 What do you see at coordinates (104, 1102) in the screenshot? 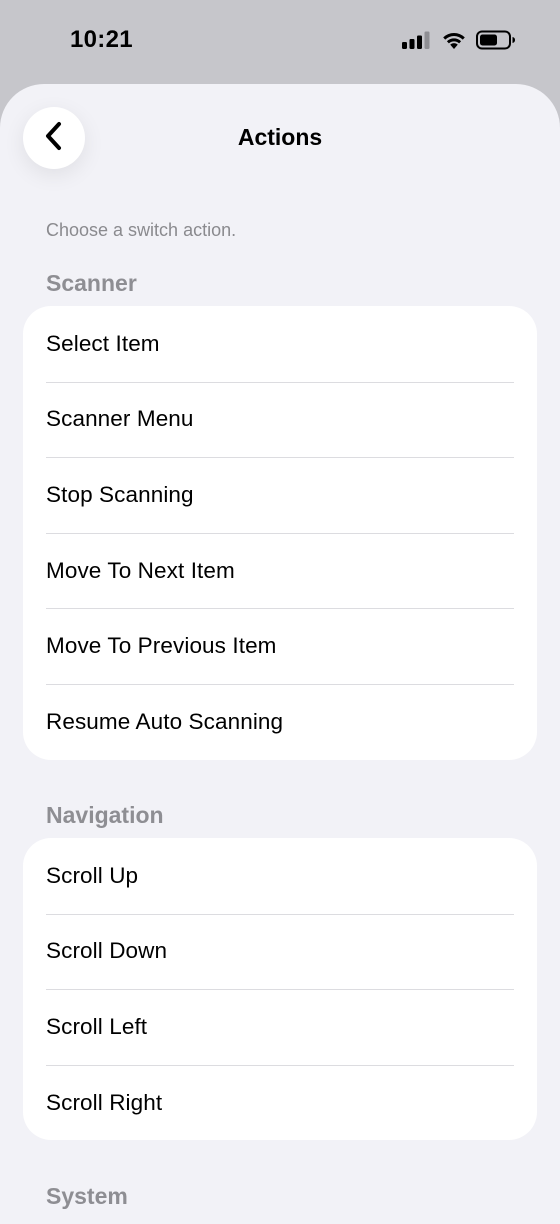
I see `list-item-label: Scroll Right` at bounding box center [104, 1102].